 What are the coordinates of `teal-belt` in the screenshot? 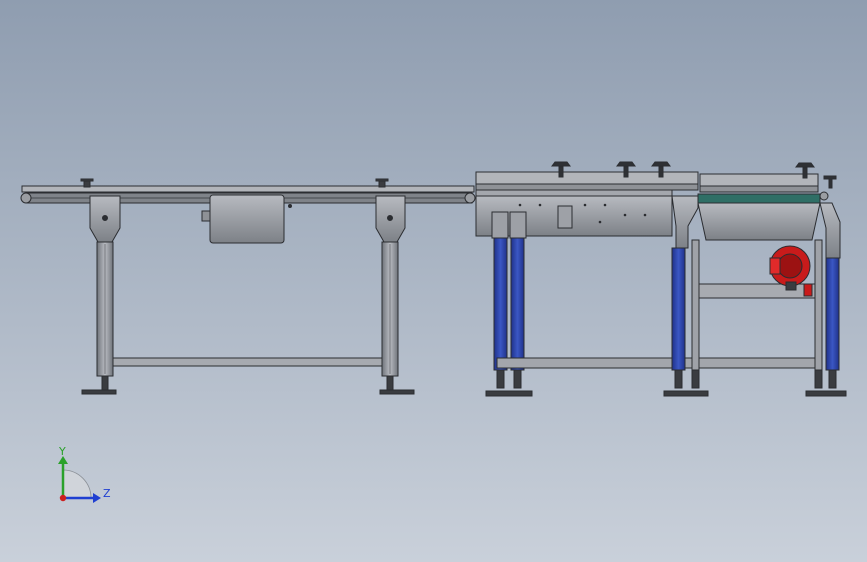 It's located at (759, 198).